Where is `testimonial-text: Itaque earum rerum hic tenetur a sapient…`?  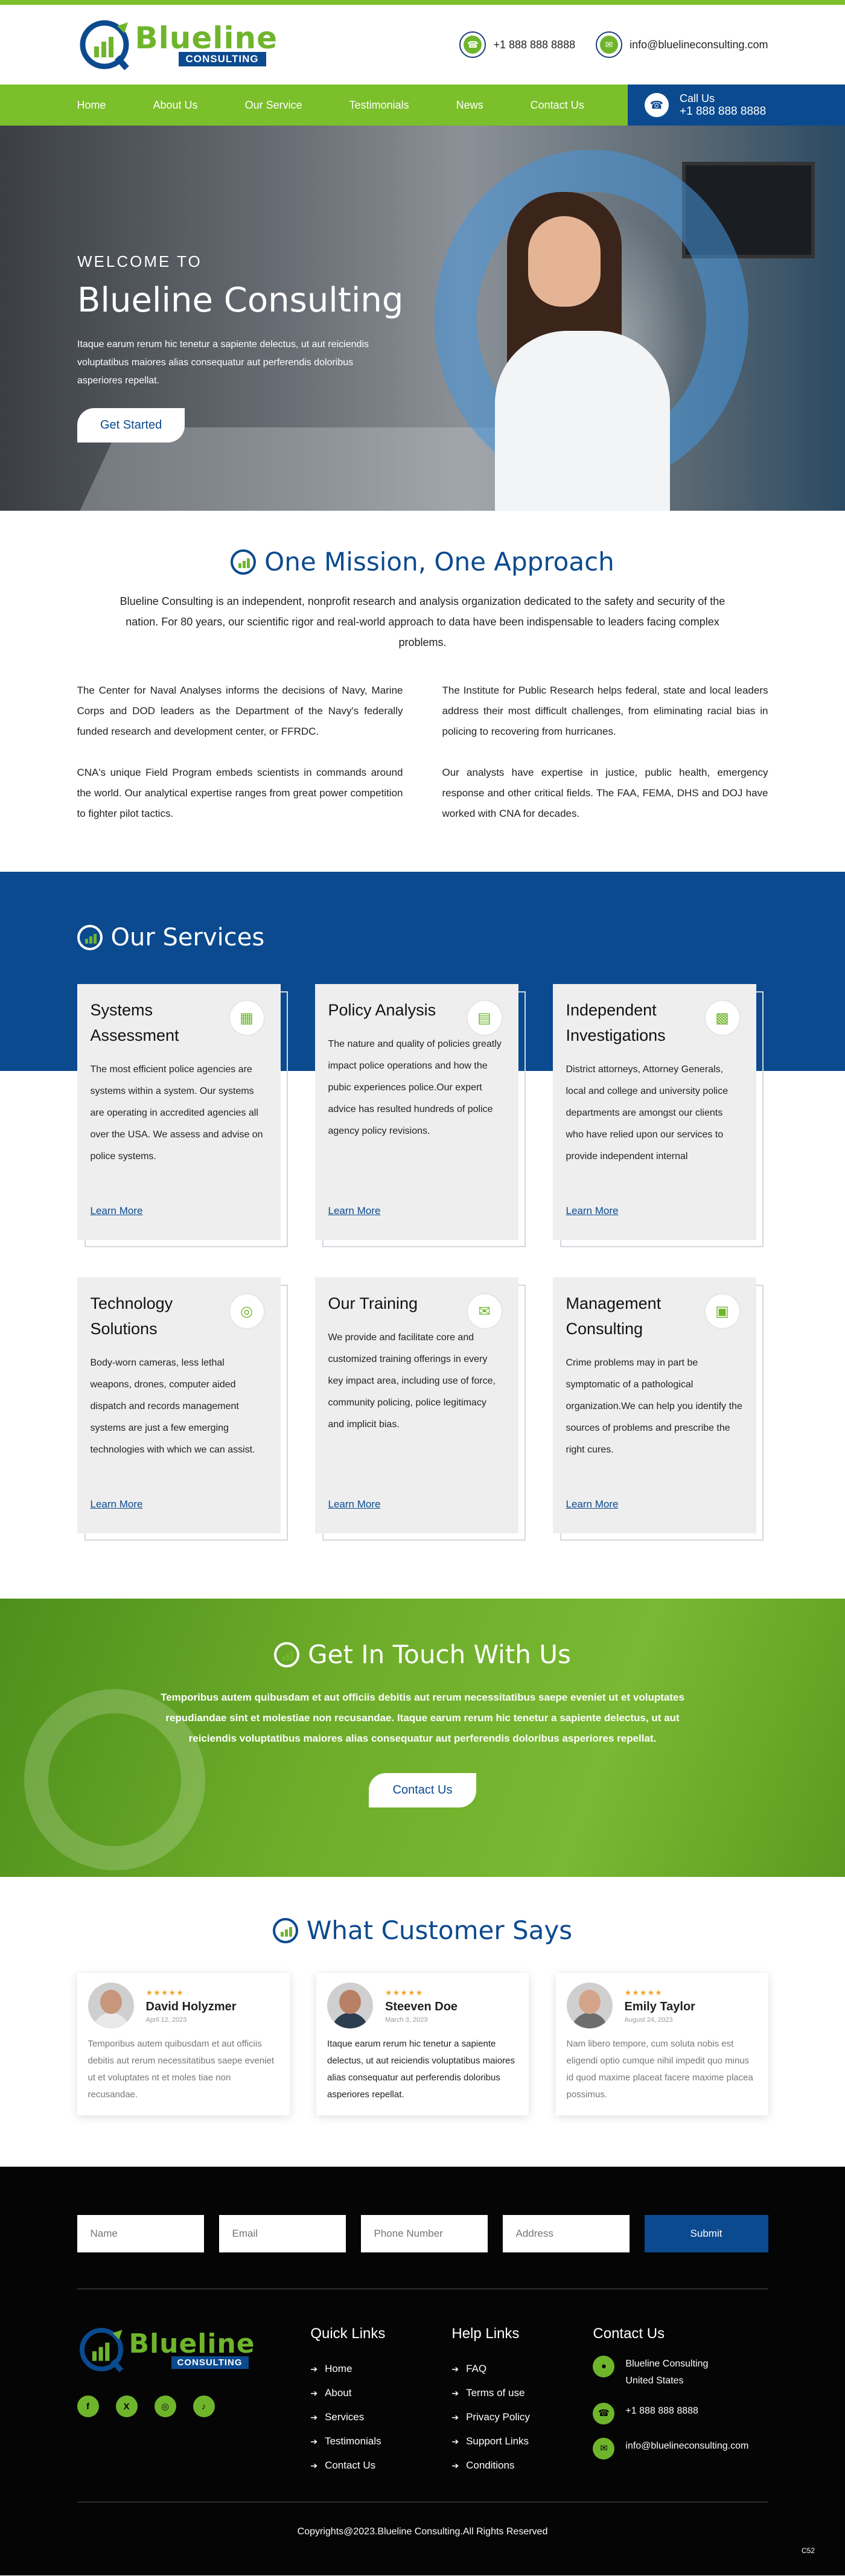
testimonial-text: Itaque earum rerum hic tenetur a sapient… is located at coordinates (421, 2069).